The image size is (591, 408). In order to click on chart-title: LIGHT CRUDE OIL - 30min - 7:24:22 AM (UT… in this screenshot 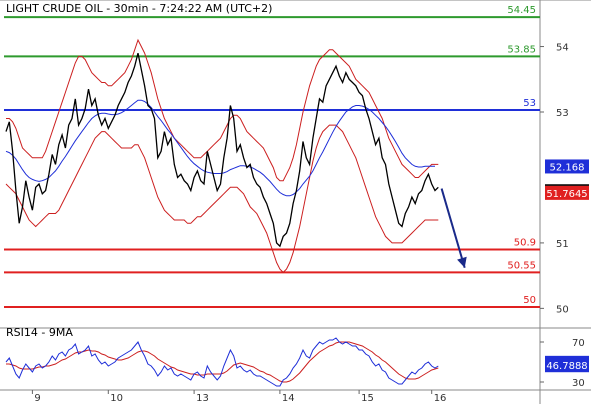, I will do `click(139, 8)`.